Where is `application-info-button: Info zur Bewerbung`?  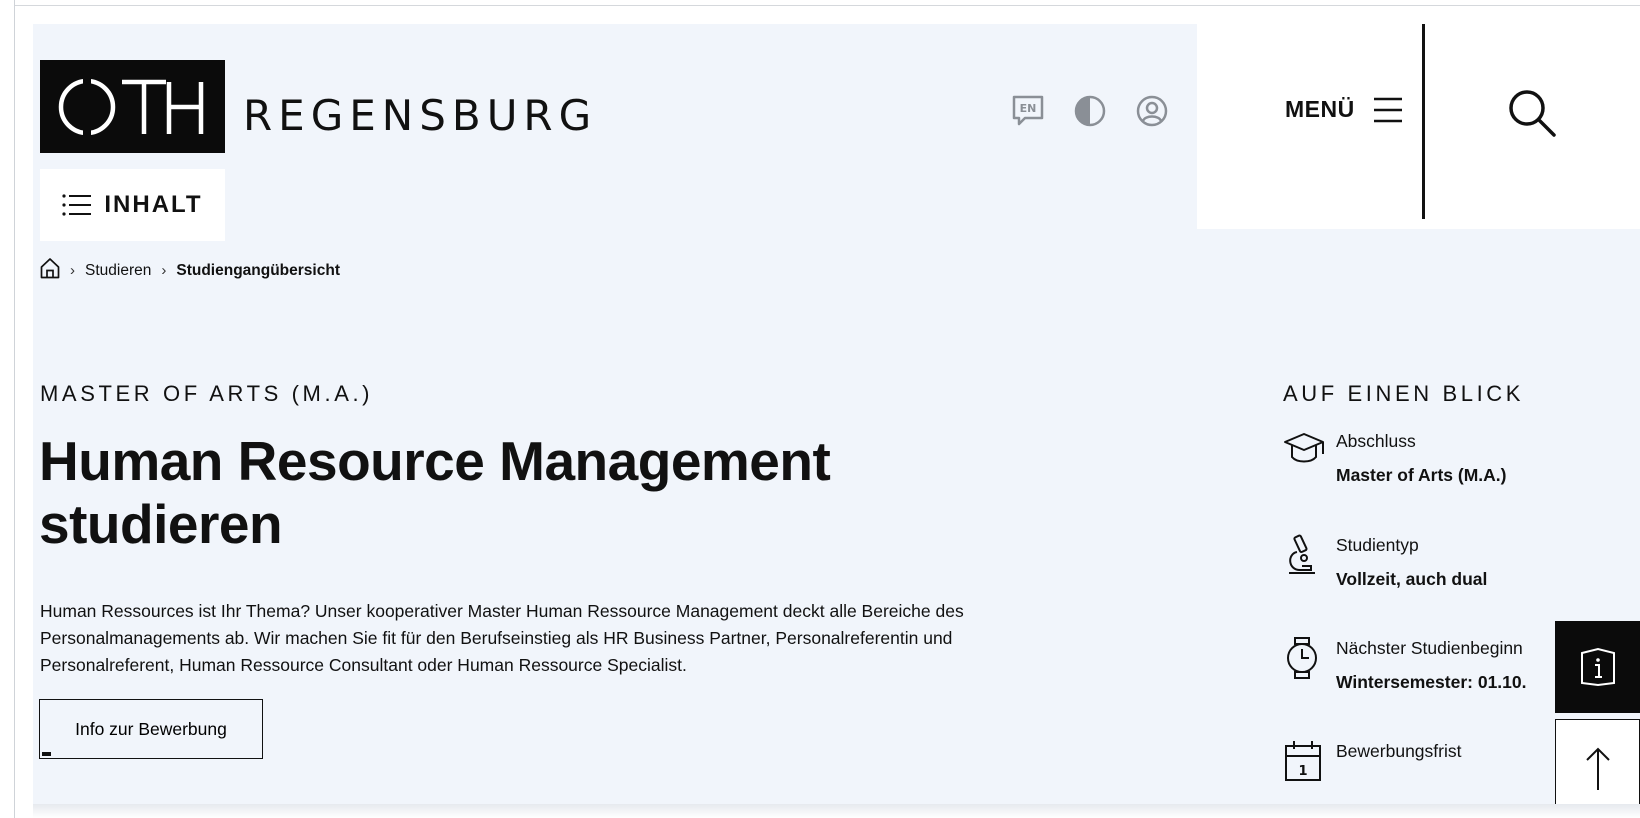
application-info-button: Info zur Bewerbung is located at coordinates (151, 729).